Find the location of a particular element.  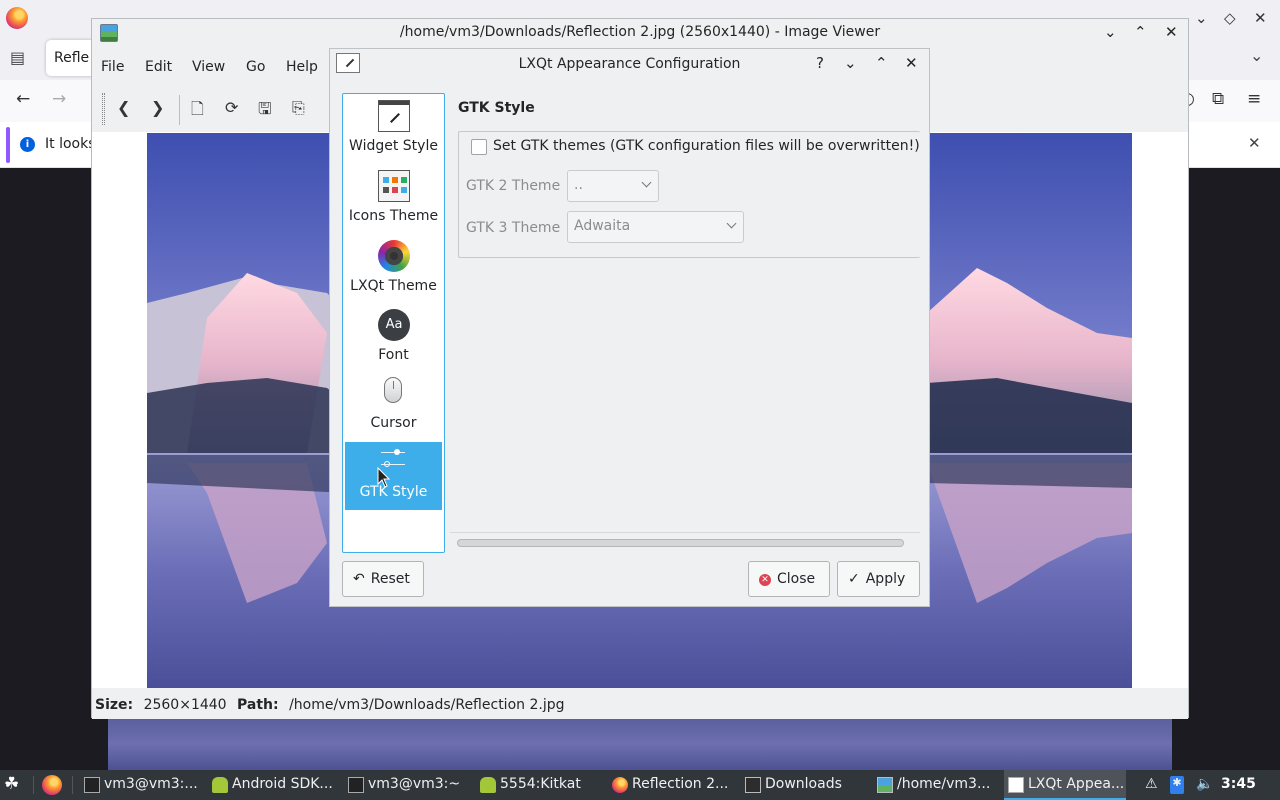

dialog-title: LXQt Appearance Configuration is located at coordinates (629, 64).